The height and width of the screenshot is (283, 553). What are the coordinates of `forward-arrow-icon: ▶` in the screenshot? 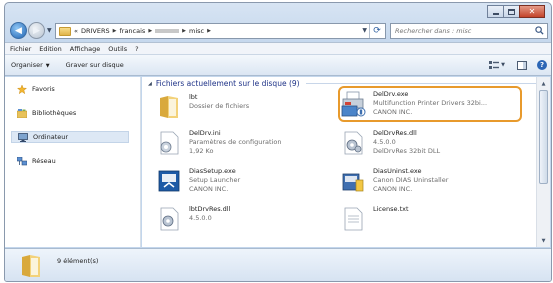 It's located at (36, 30).